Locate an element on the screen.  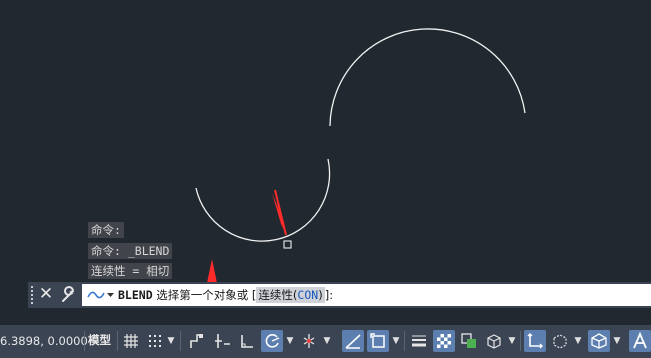
snap-icon is located at coordinates (155, 341).